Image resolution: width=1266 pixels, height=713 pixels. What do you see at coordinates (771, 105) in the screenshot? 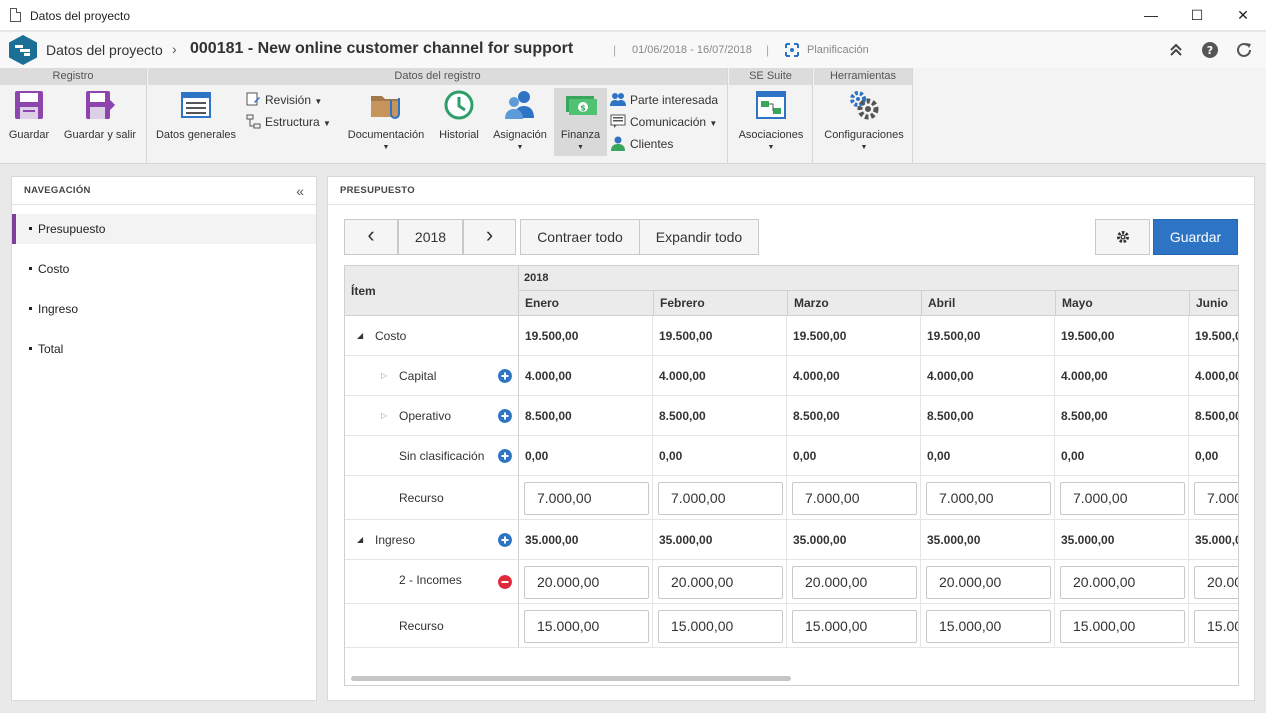
I see `associations-icon` at bounding box center [771, 105].